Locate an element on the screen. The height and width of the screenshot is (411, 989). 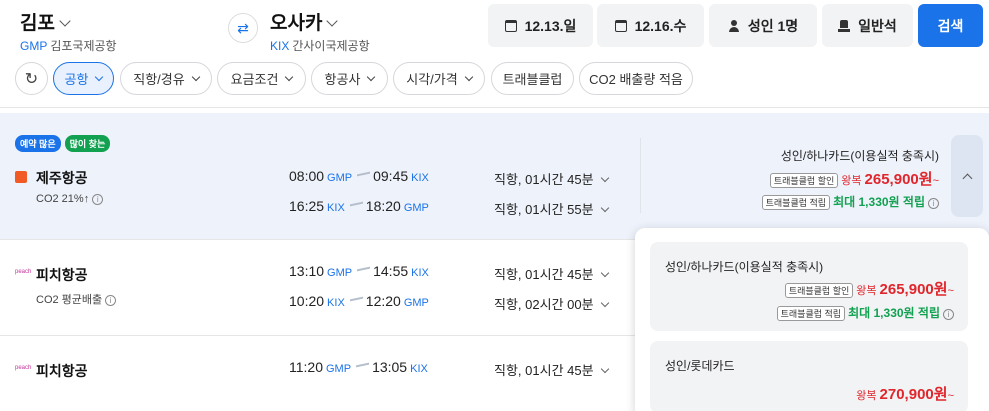
destination-airport: 간사이국제공항 is located at coordinates (331, 46).